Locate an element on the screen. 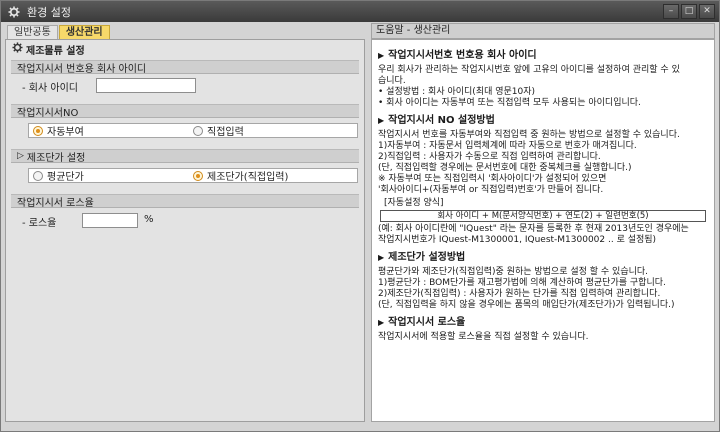 Image resolution: width=720 pixels, height=432 pixels. radio-auto-assign: 자동부여 is located at coordinates (58, 130).